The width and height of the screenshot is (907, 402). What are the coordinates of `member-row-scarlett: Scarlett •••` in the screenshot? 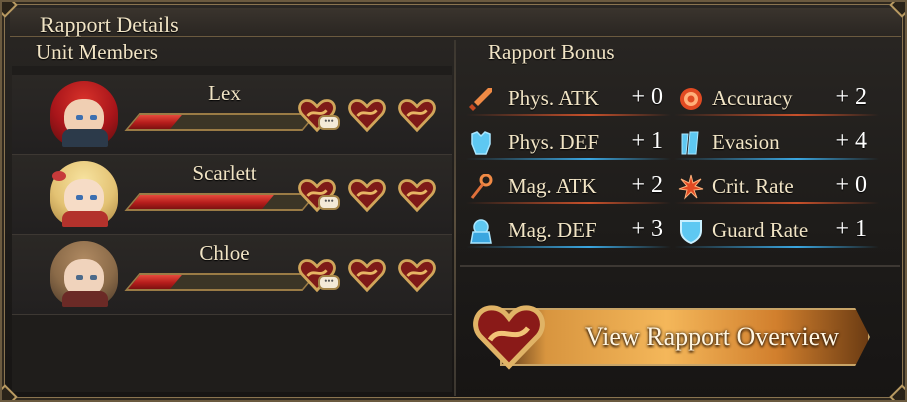 It's located at (232, 195).